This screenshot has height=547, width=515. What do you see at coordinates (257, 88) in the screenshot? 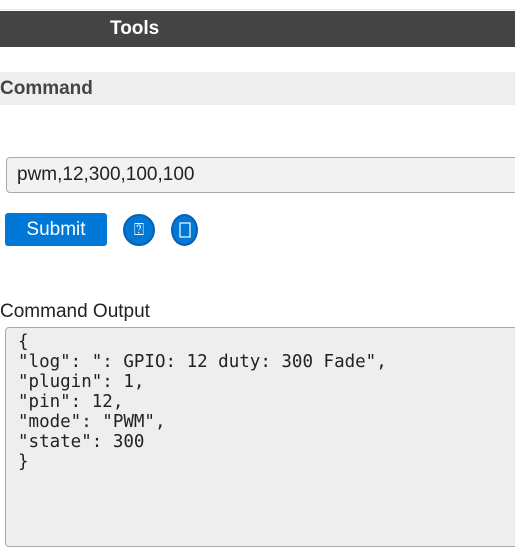
I see `command-section-header: Command` at bounding box center [257, 88].